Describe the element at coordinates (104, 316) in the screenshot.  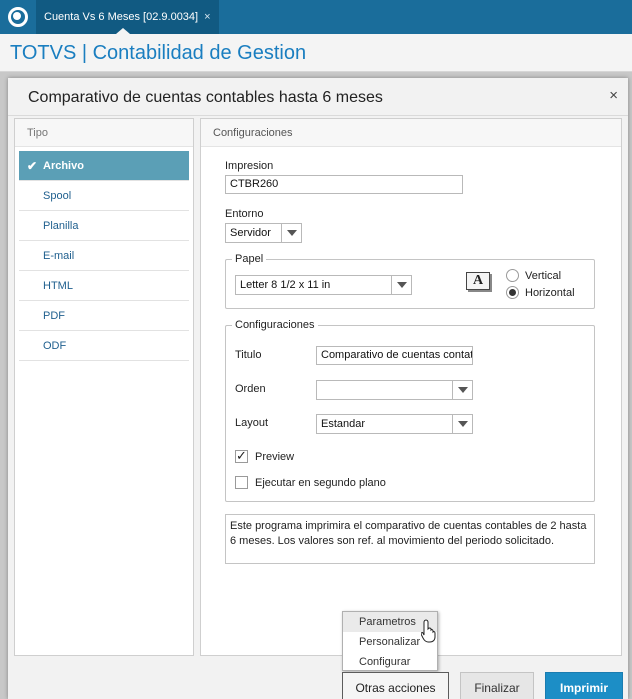
I see `tipo-item-pdf: PDF` at that location.